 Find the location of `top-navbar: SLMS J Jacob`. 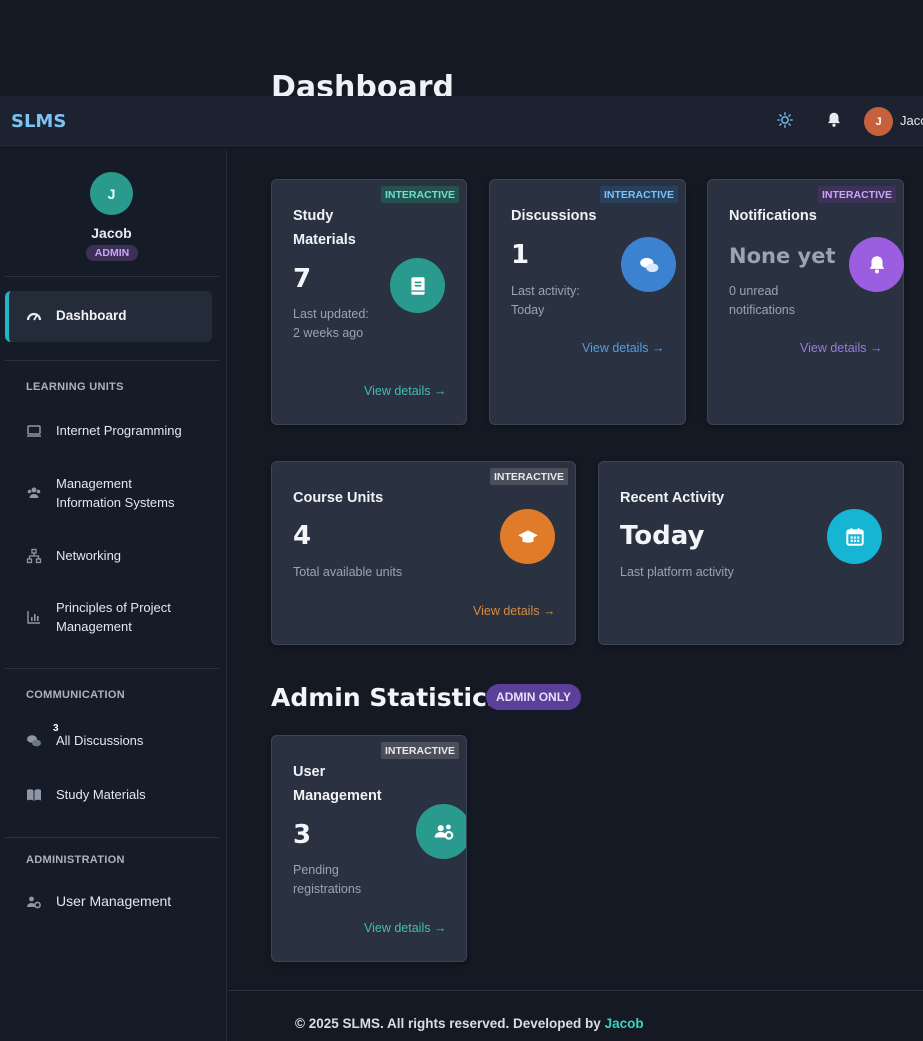

top-navbar: SLMS J Jacob is located at coordinates (461, 121).